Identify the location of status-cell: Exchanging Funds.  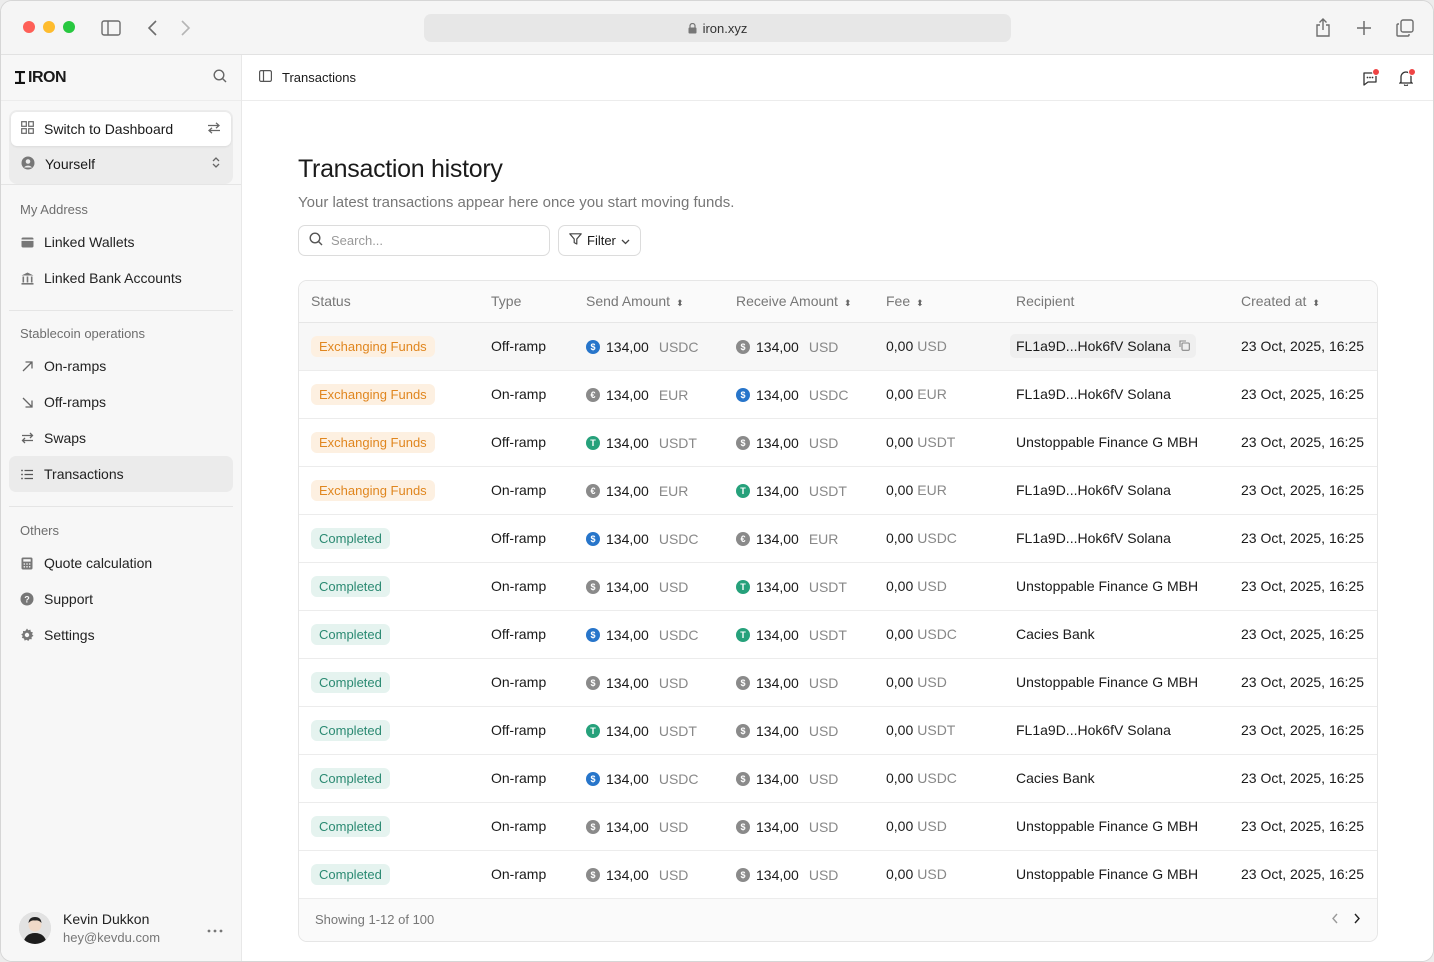
(389, 346).